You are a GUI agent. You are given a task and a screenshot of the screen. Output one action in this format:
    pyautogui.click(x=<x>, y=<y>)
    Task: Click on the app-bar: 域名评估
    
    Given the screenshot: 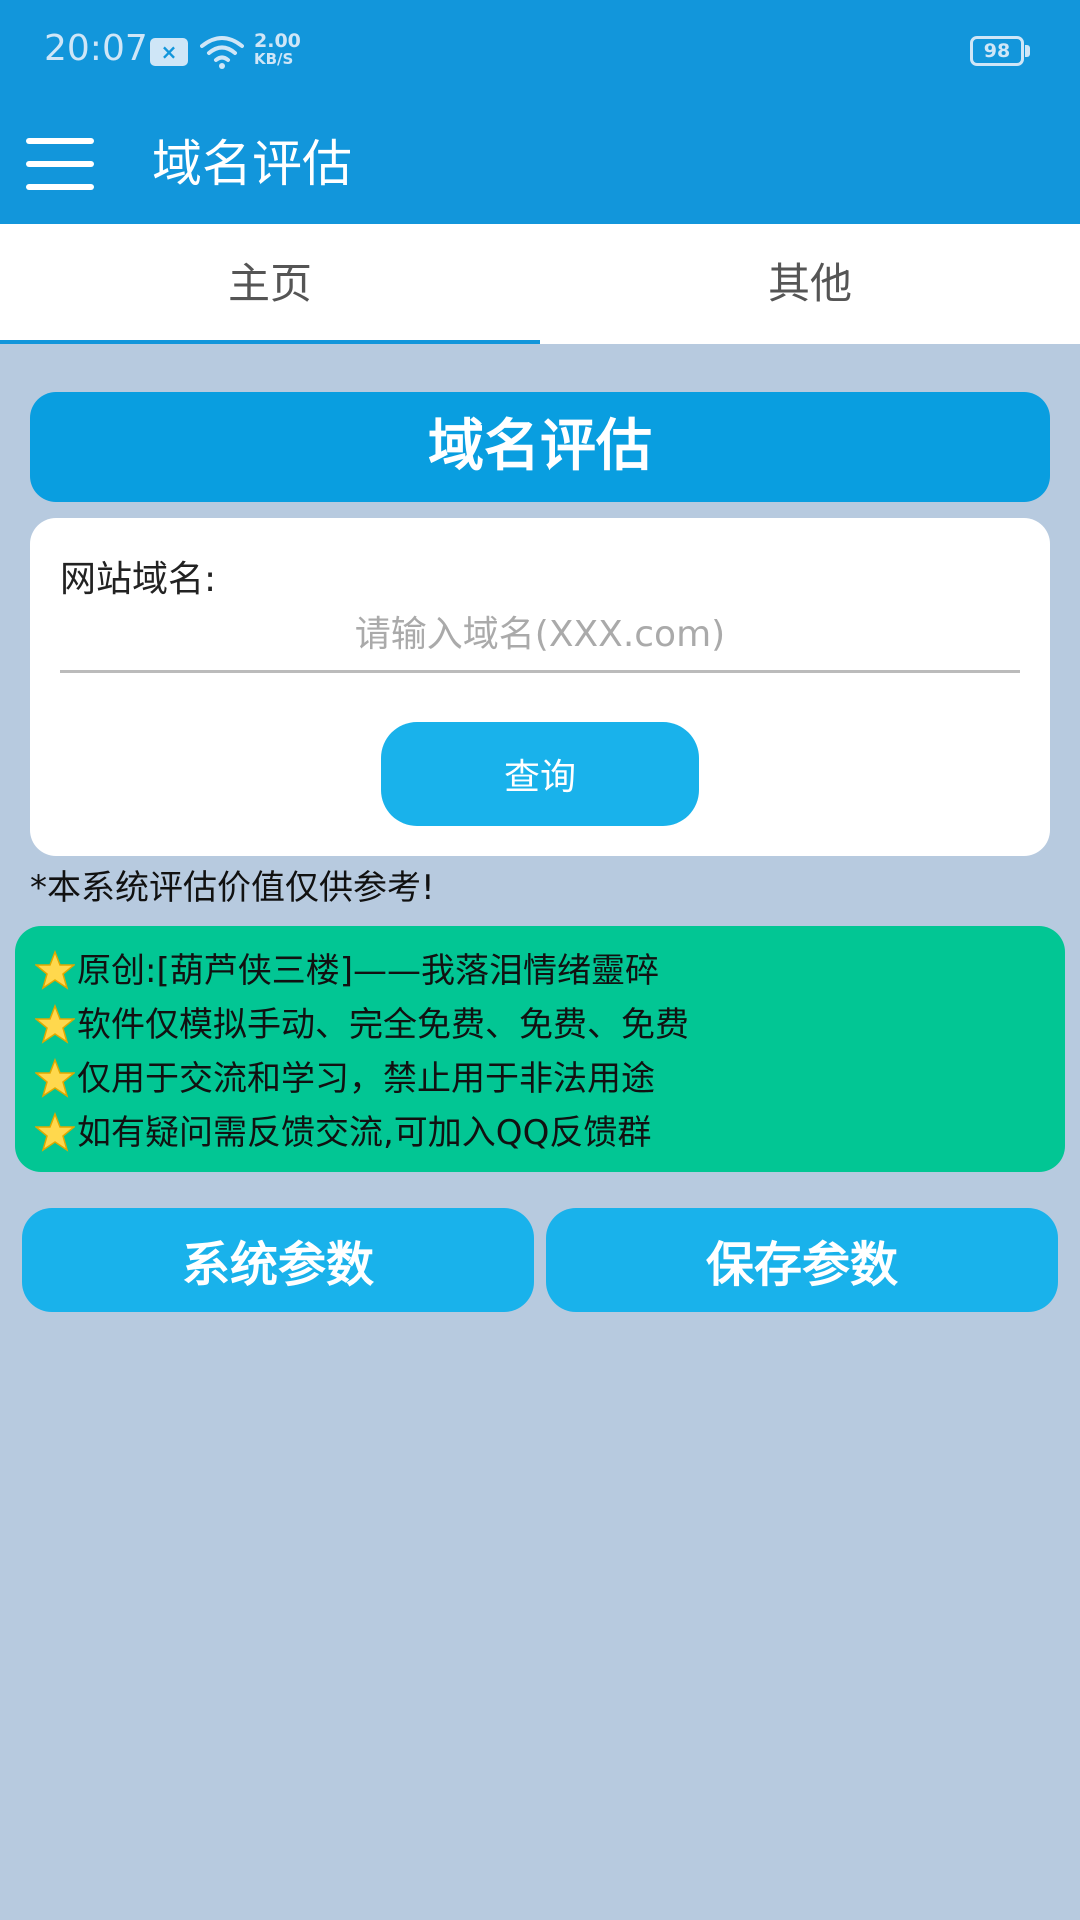 What is the action you would take?
    pyautogui.click(x=540, y=164)
    